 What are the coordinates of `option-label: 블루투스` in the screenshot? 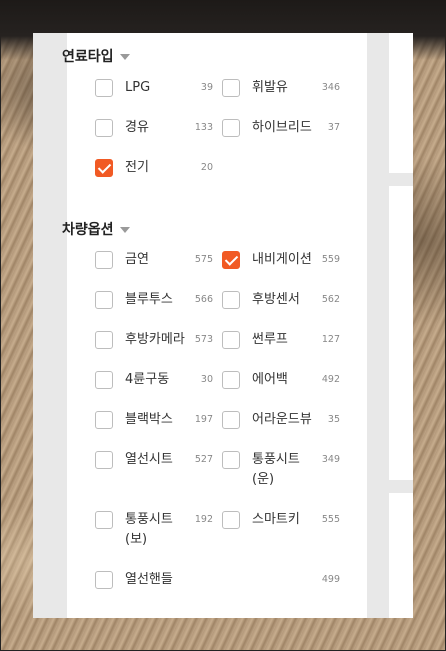 It's located at (149, 299).